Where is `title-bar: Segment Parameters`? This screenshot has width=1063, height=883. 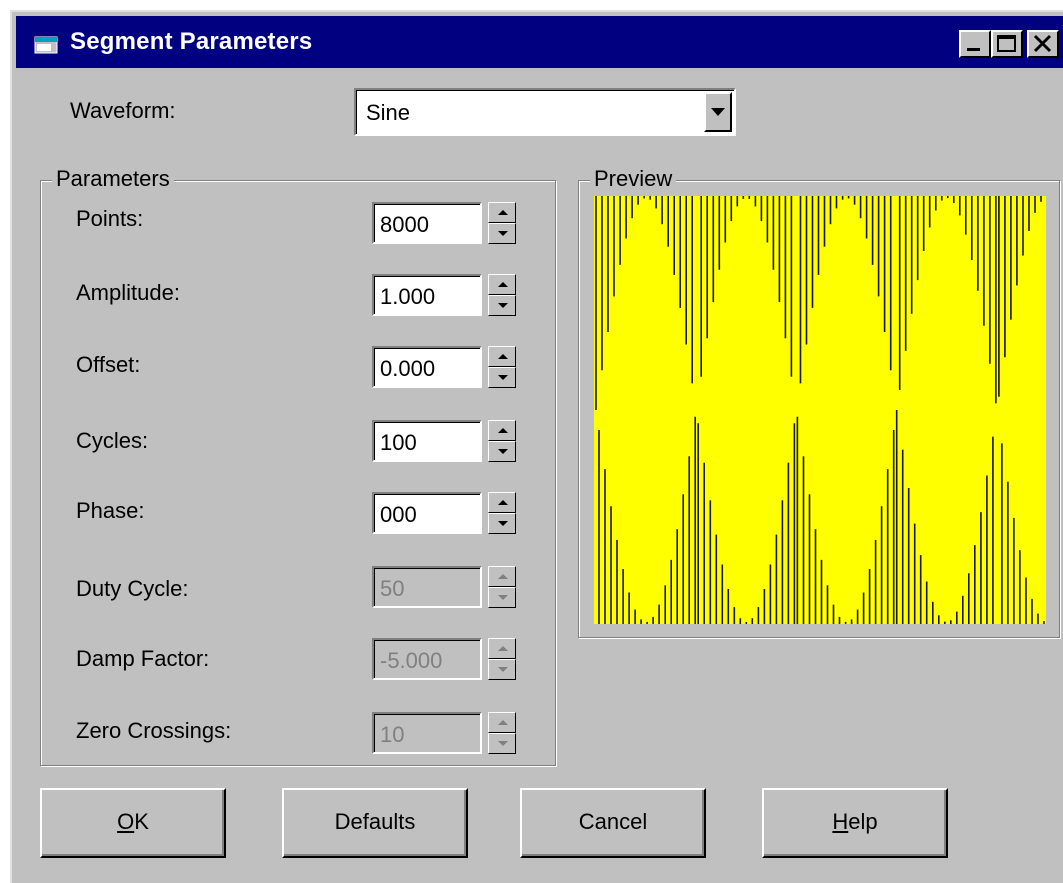 title-bar: Segment Parameters is located at coordinates (539, 42).